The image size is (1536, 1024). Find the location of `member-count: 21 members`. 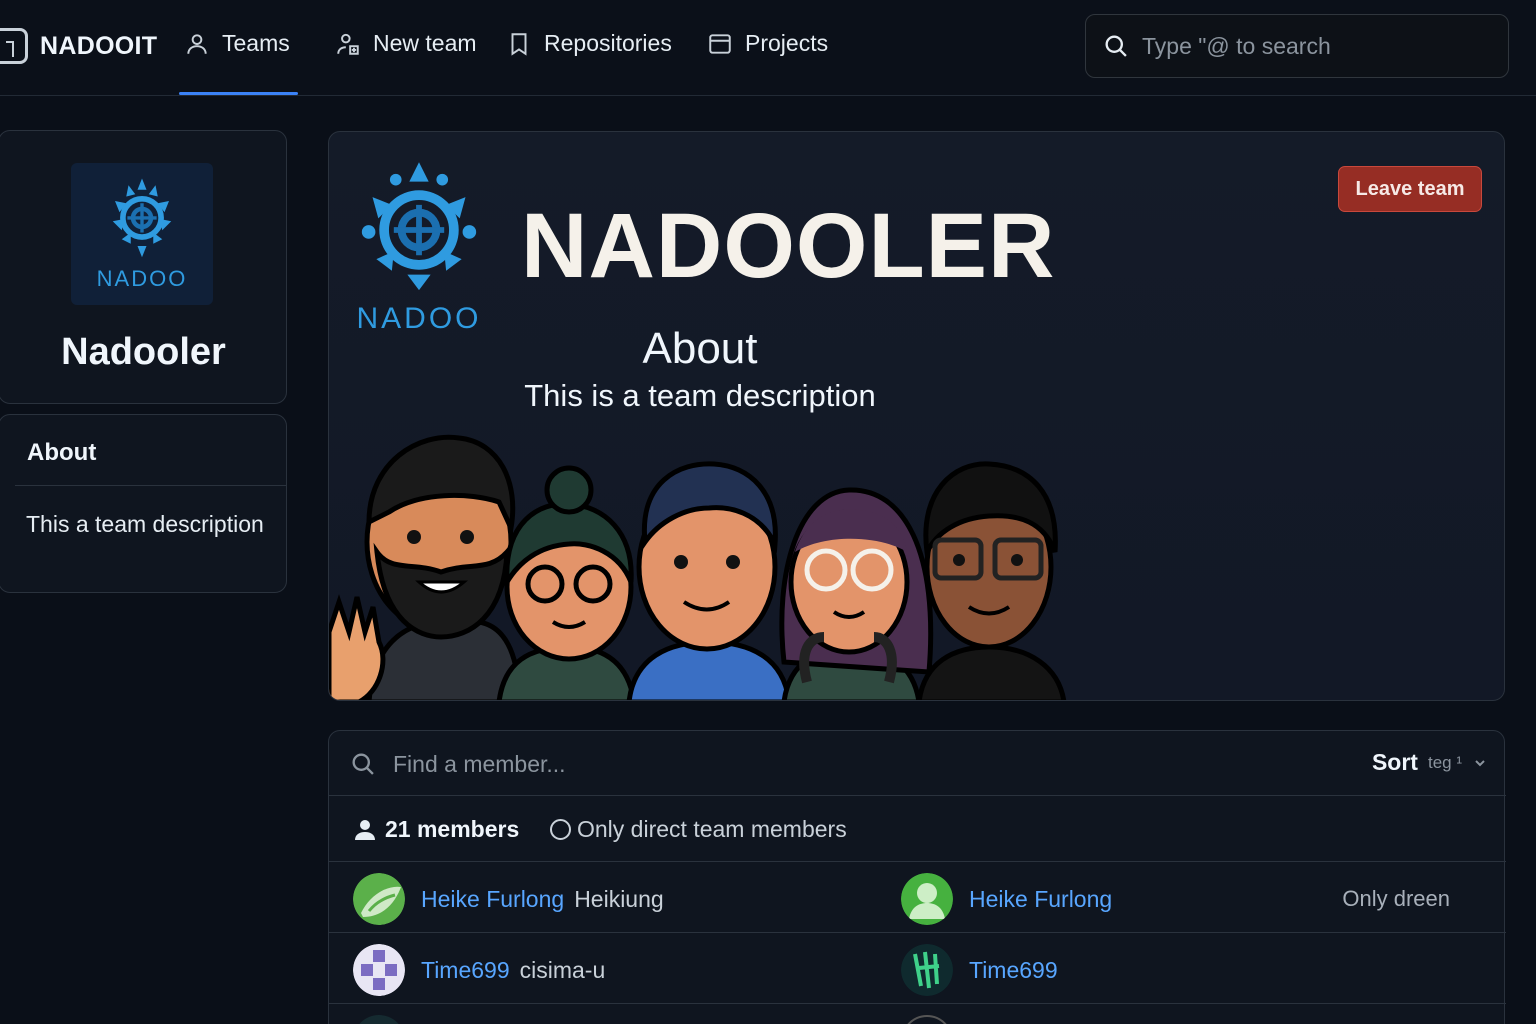

member-count: 21 members is located at coordinates (437, 829).